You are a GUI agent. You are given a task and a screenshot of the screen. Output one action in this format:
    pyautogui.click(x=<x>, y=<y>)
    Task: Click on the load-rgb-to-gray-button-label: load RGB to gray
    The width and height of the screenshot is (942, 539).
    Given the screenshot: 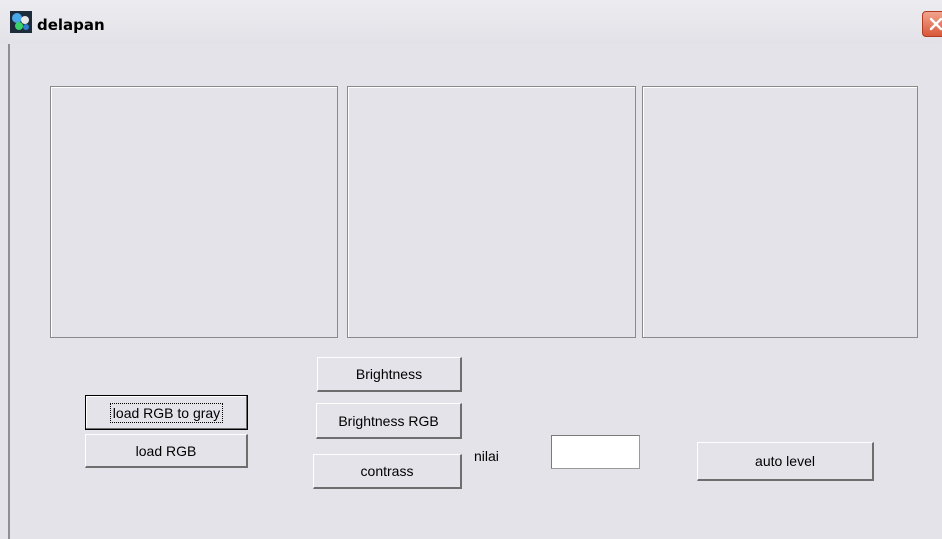 What is the action you would take?
    pyautogui.click(x=166, y=412)
    